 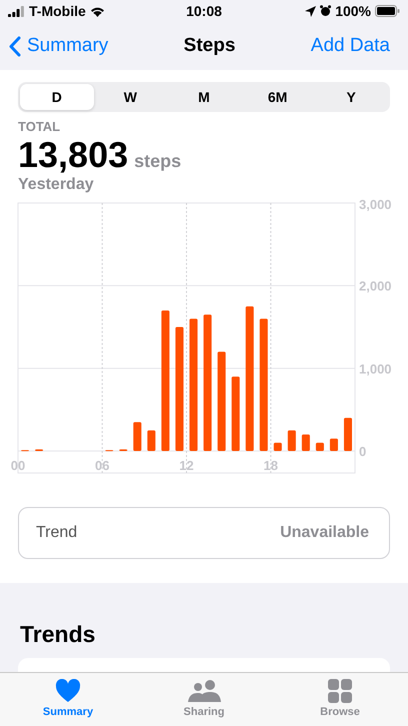 What do you see at coordinates (131, 97) in the screenshot?
I see `period-tab: W` at bounding box center [131, 97].